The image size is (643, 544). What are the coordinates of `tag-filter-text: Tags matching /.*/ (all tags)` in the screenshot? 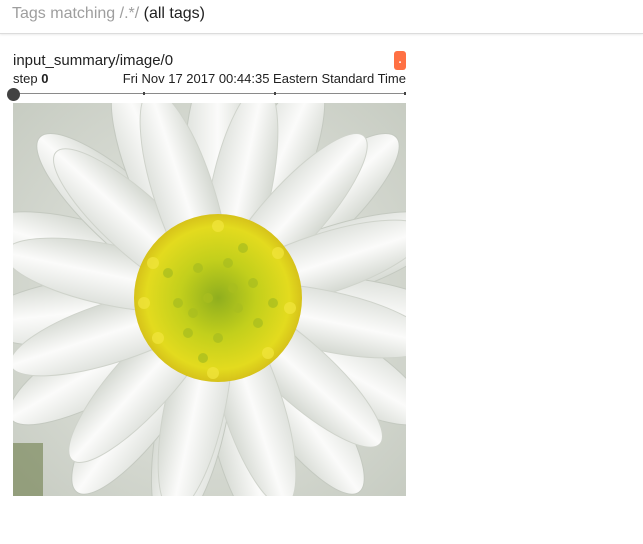 It's located at (108, 14).